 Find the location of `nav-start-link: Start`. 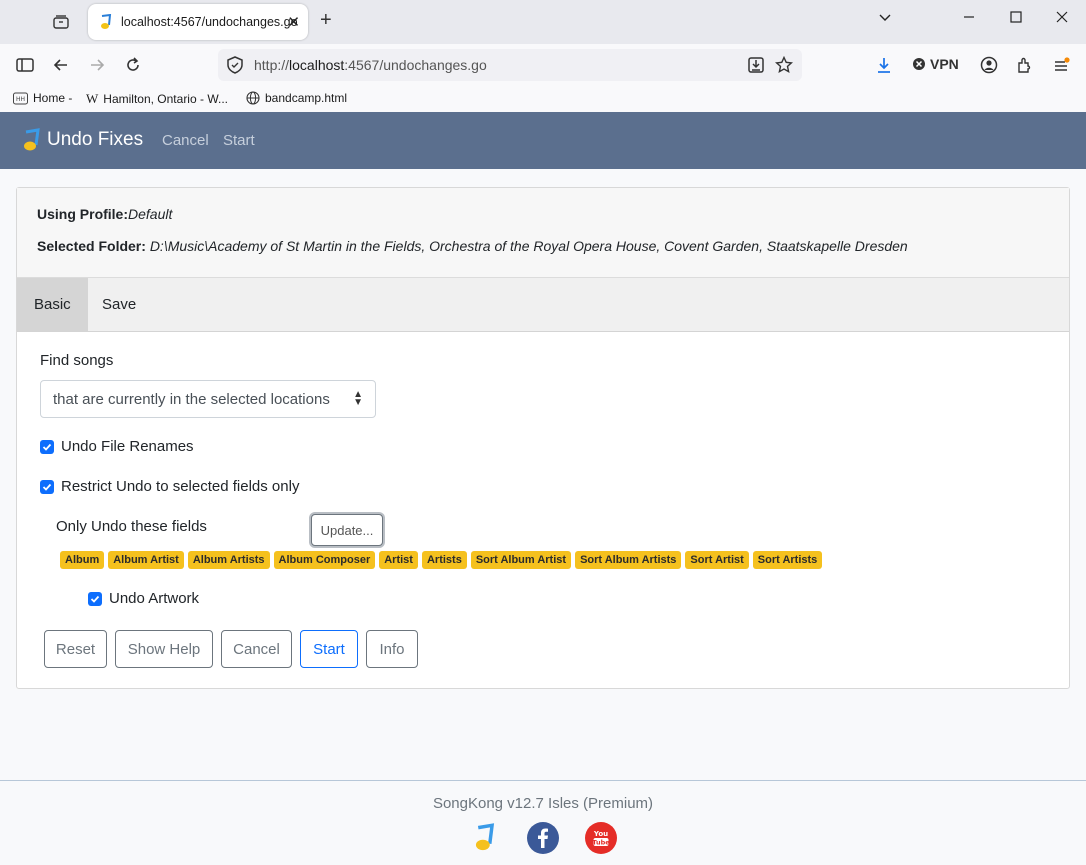

nav-start-link: Start is located at coordinates (239, 140).